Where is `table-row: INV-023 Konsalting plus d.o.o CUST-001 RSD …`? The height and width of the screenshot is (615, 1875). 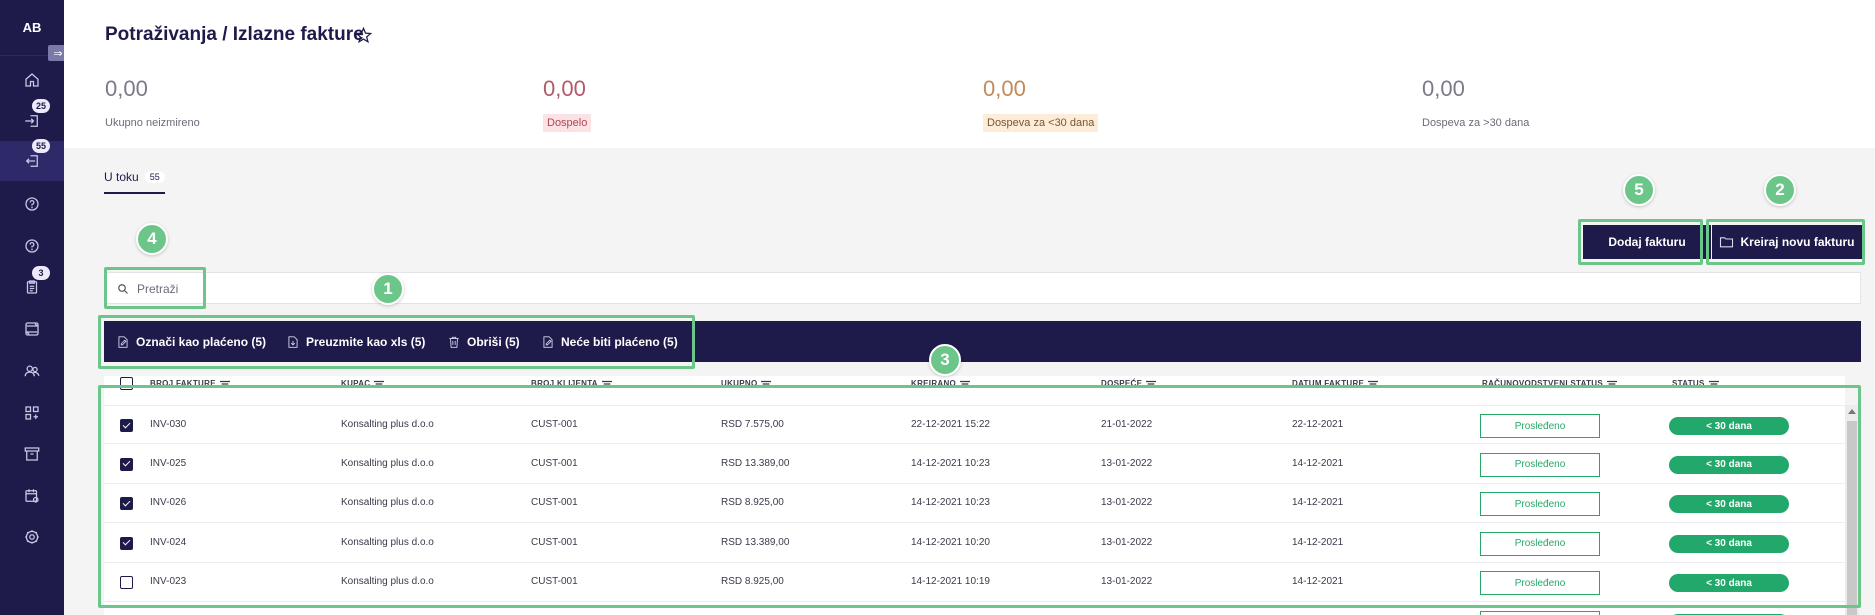
table-row: INV-023 Konsalting plus d.o.o CUST-001 RSD … is located at coordinates (974, 582).